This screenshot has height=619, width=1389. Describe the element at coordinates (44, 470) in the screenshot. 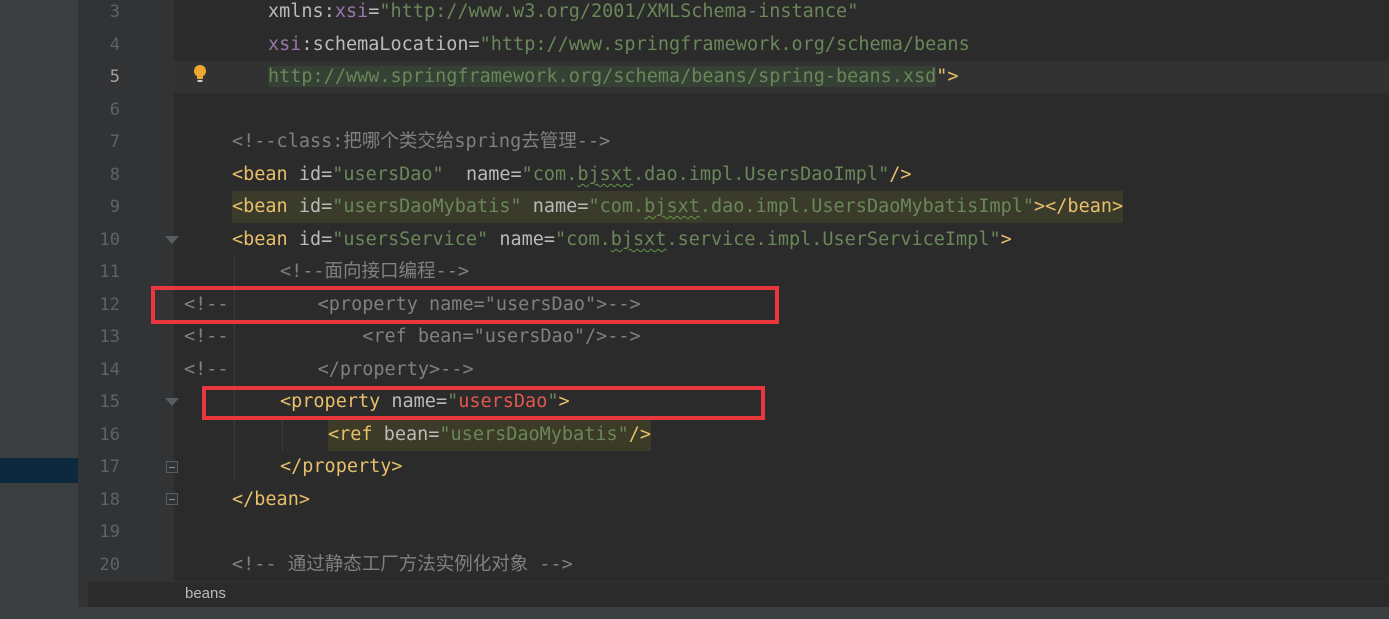

I see `project-panel-selected-row` at that location.